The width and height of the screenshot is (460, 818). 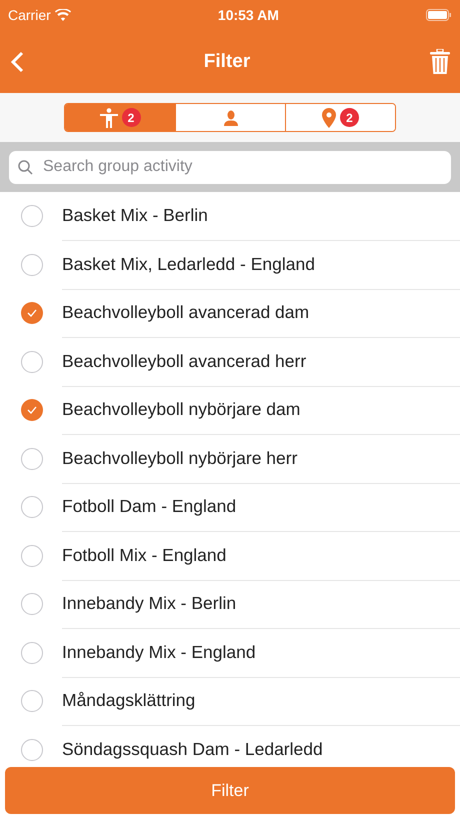 What do you see at coordinates (149, 603) in the screenshot?
I see `activity-label: Innebandy Mix - Berlin` at bounding box center [149, 603].